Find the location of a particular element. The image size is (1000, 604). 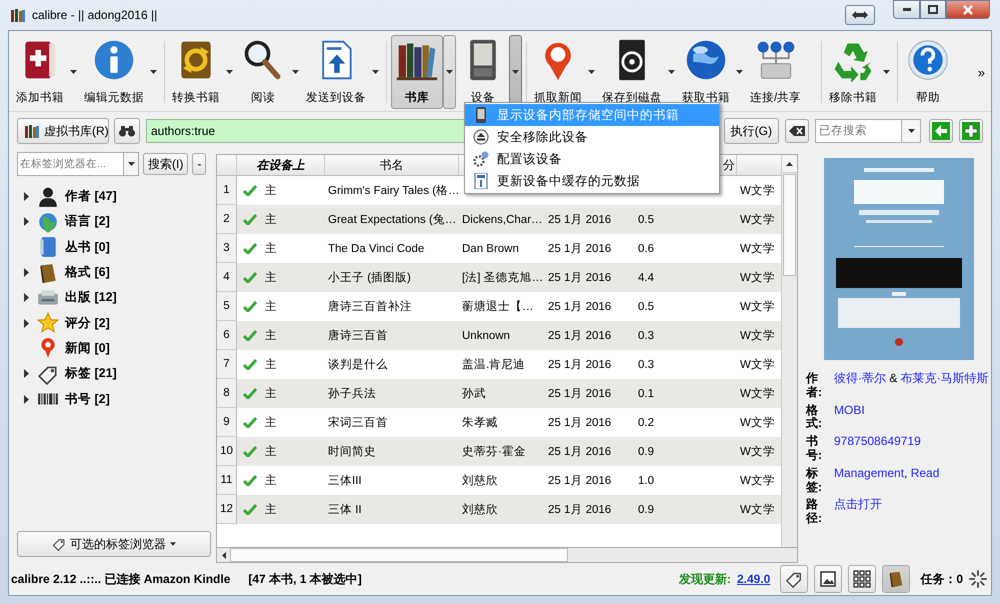

search-button: 搜索(I) is located at coordinates (165, 164).